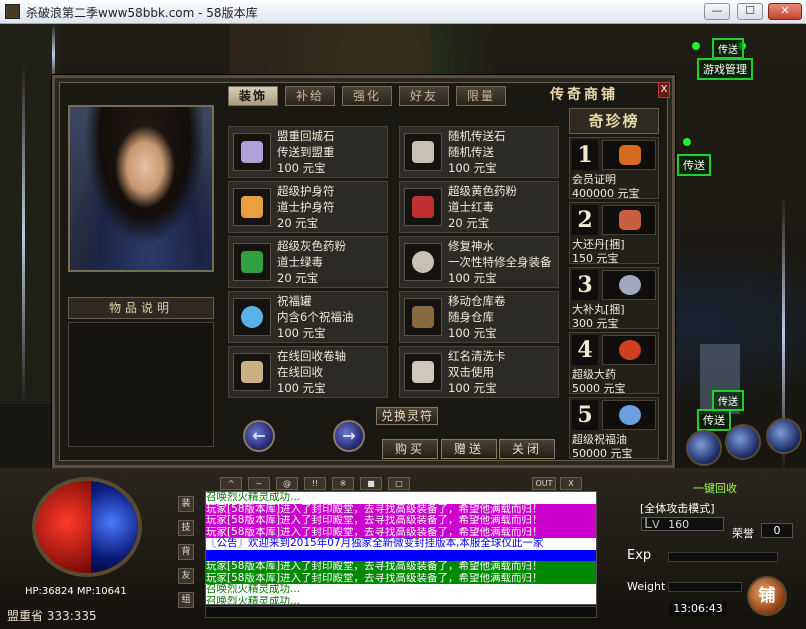  What do you see at coordinates (717, 11) in the screenshot?
I see `minimize-button: —` at bounding box center [717, 11].